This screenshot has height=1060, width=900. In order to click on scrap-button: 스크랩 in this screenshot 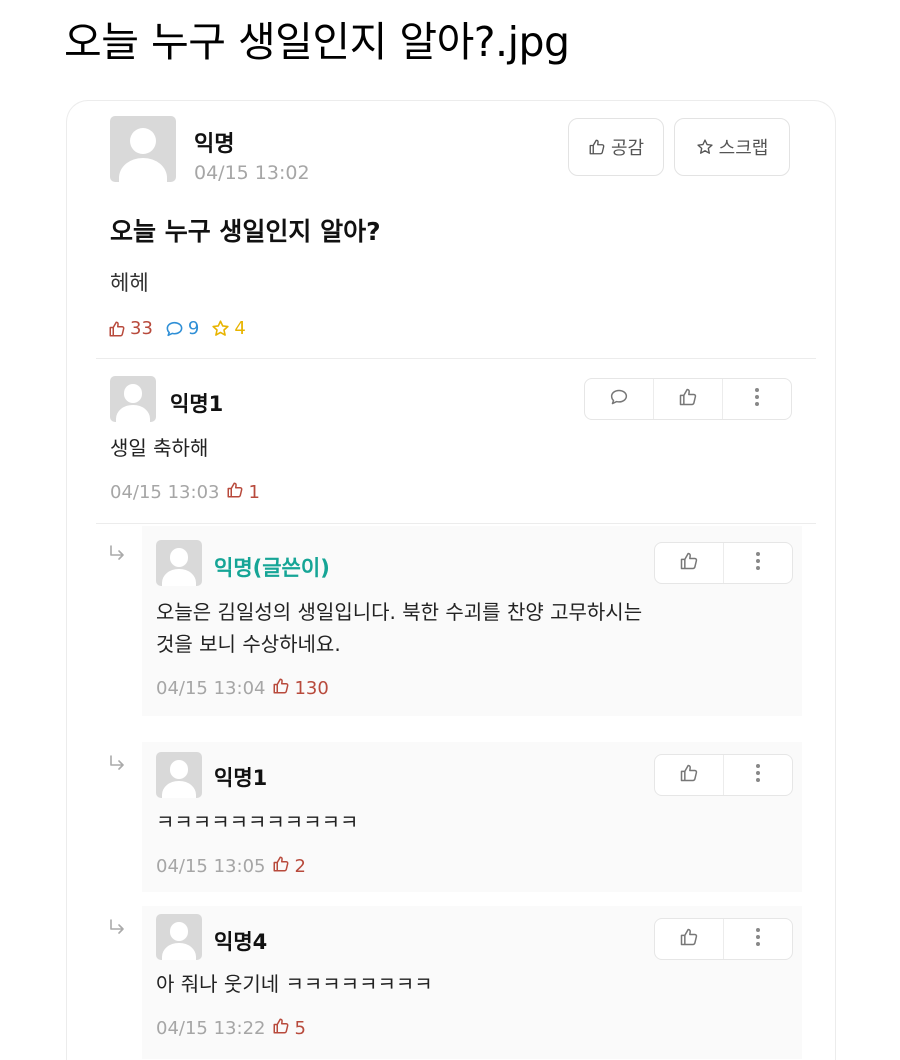, I will do `click(732, 147)`.